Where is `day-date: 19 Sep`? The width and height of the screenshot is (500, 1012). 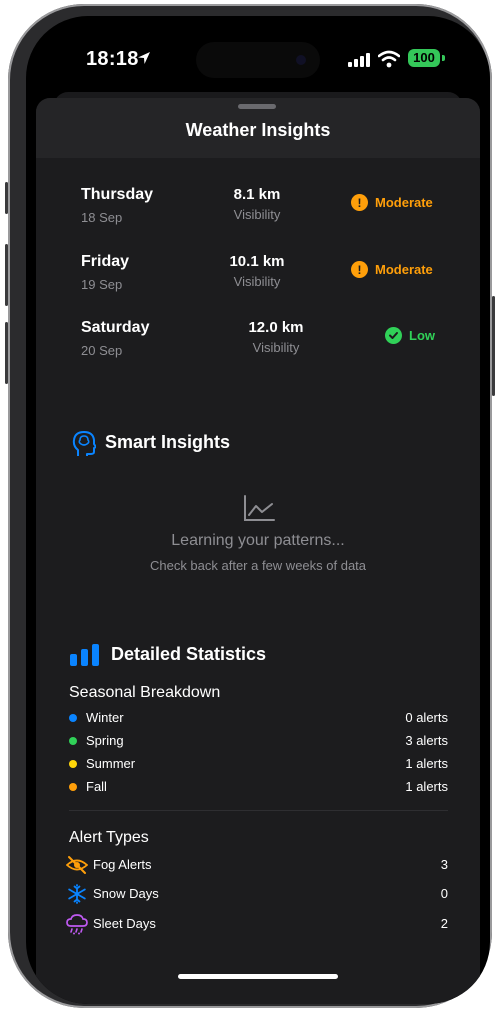
day-date: 19 Sep is located at coordinates (102, 284).